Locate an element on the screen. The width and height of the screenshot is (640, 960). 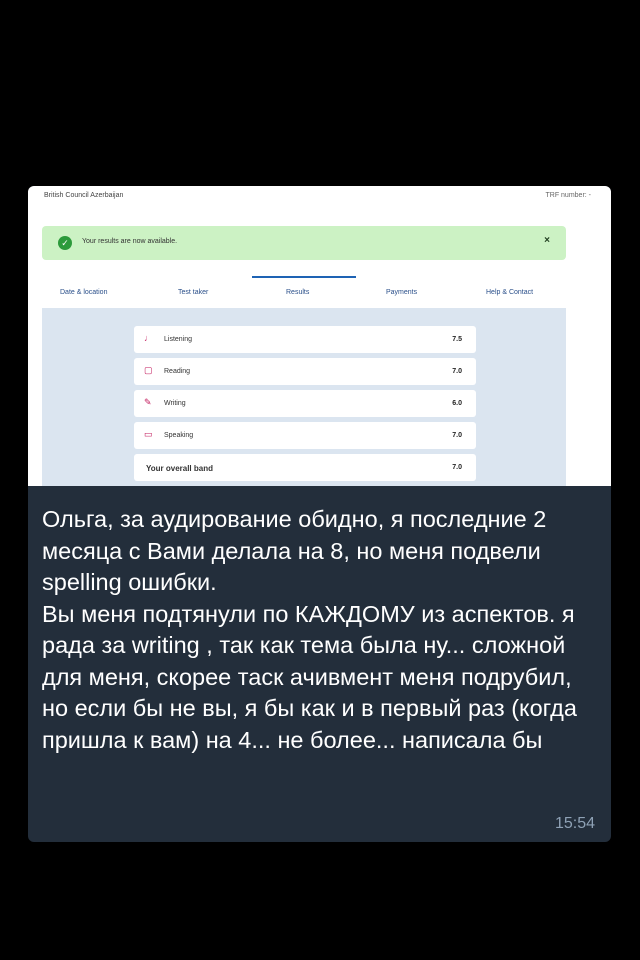
result-label: Reading is located at coordinates (177, 371).